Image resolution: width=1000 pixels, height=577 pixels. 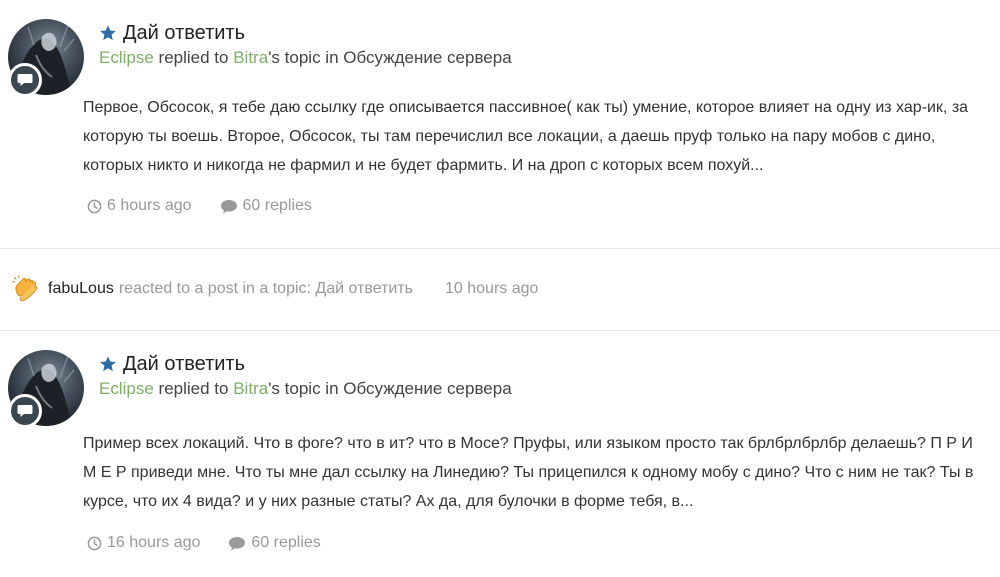 I want to click on post-time: 6 hours ago, so click(x=139, y=206).